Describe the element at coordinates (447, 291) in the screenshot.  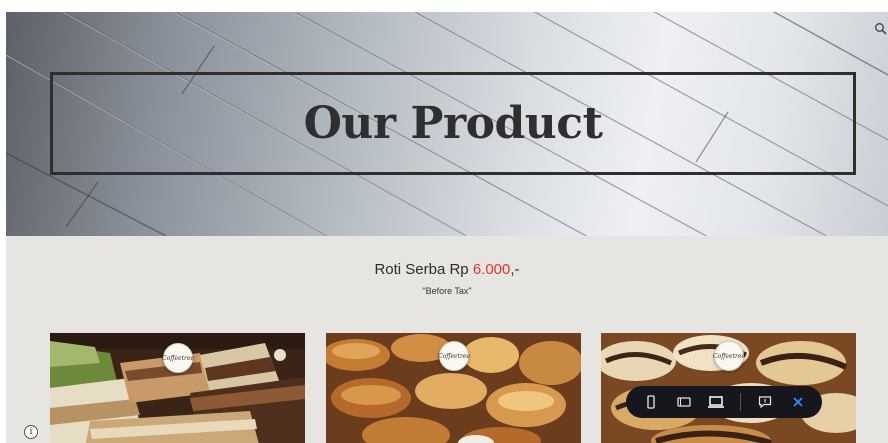
I see `tax-note: "Before Tax"` at that location.